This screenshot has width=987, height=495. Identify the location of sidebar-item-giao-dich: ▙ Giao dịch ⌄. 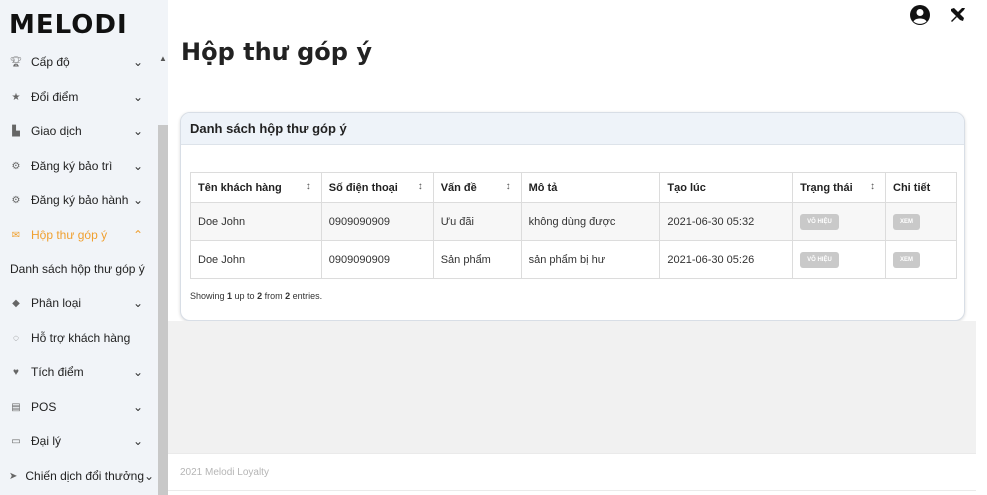
(77, 131).